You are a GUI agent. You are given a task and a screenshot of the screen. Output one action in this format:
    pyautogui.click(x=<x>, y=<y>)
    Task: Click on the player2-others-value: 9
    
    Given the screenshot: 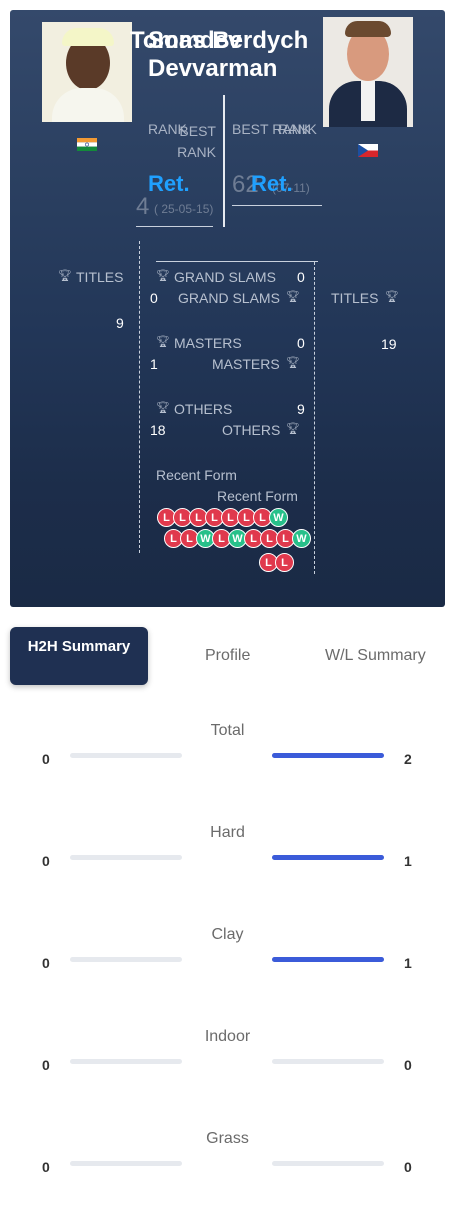 What is the action you would take?
    pyautogui.click(x=301, y=409)
    